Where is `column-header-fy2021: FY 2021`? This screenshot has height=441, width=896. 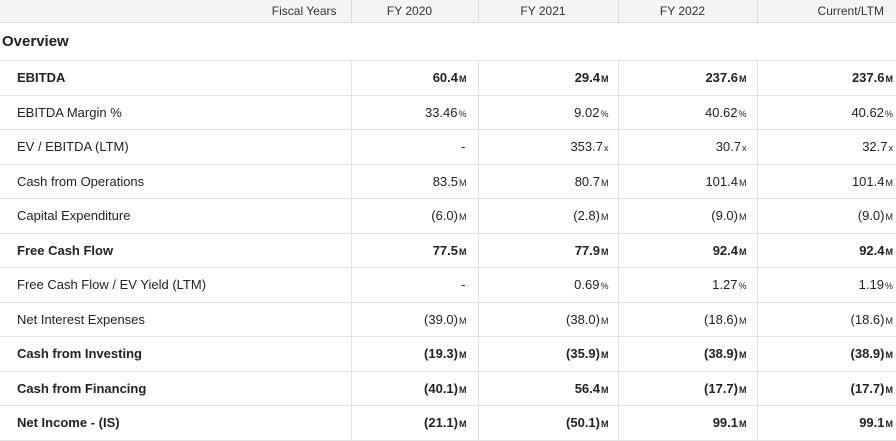
column-header-fy2021: FY 2021 is located at coordinates (548, 11).